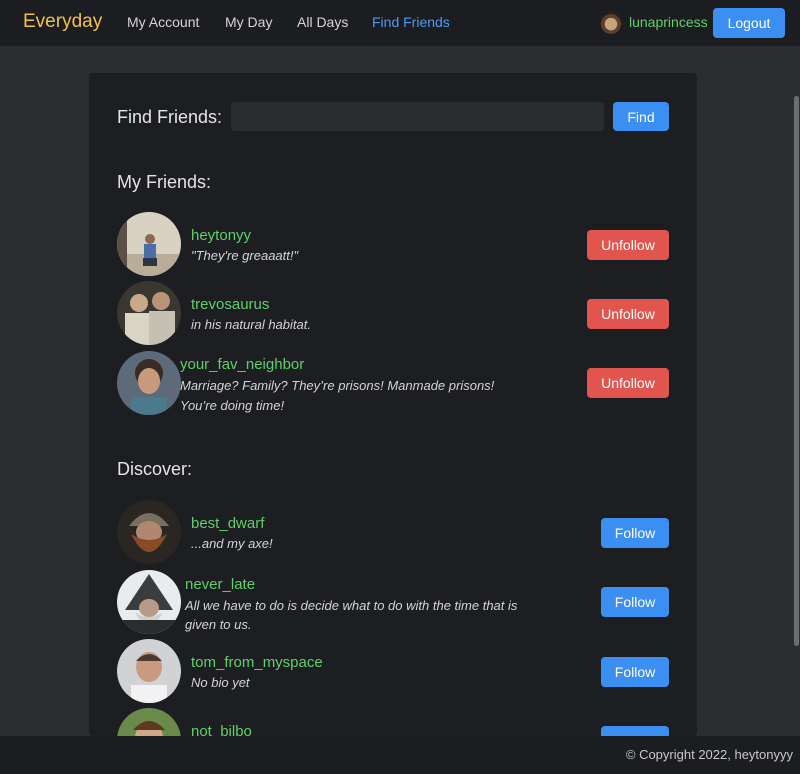 The width and height of the screenshot is (800, 774). What do you see at coordinates (220, 584) in the screenshot?
I see `discover-username: never_late` at bounding box center [220, 584].